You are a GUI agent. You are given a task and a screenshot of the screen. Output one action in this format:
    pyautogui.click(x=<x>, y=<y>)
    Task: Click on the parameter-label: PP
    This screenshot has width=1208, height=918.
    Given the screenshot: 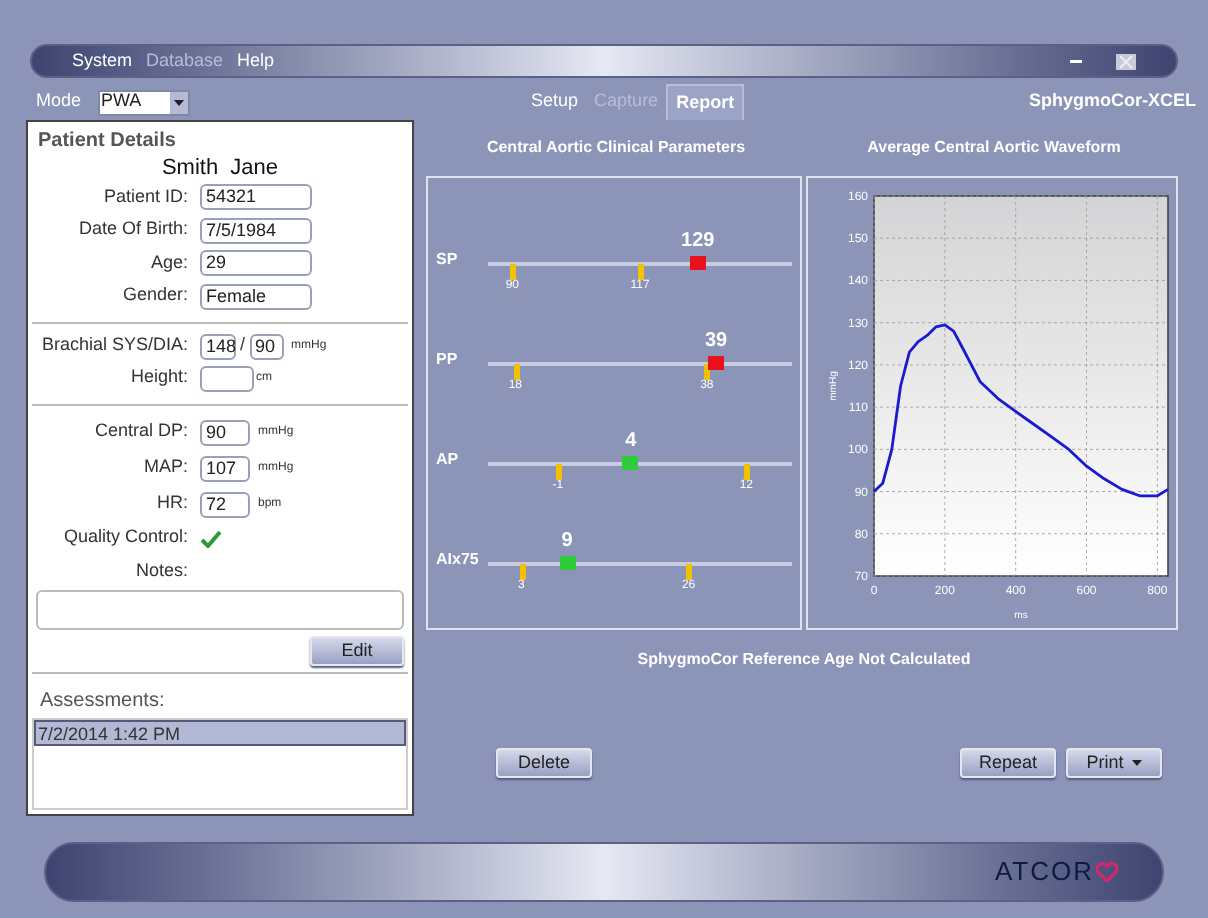 What is the action you would take?
    pyautogui.click(x=447, y=360)
    